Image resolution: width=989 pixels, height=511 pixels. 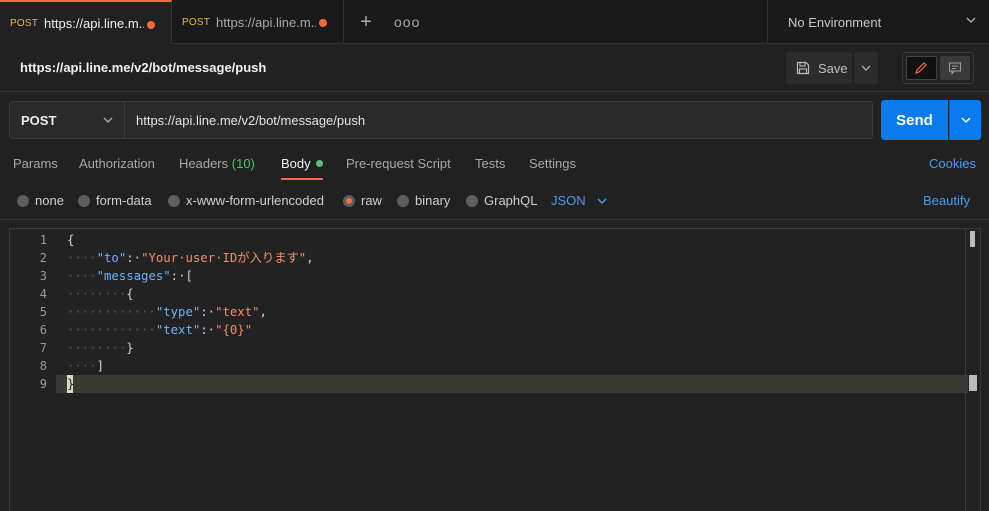 I want to click on code-line: ····"to":·"Your·user·IDが入ります",, so click(x=190, y=258).